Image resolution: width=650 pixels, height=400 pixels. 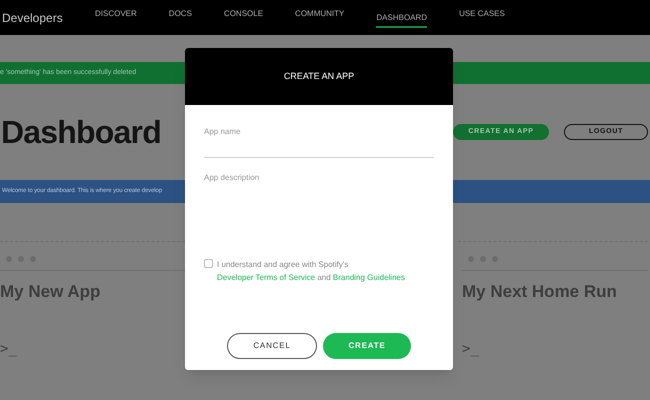 What do you see at coordinates (180, 18) in the screenshot?
I see `nav-link: DOCS` at bounding box center [180, 18].